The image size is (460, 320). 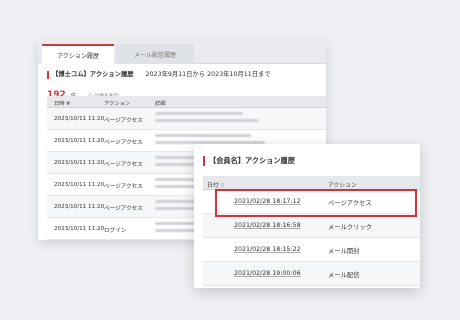 I want to click on tab-mail-history: メール配信履歴, so click(x=155, y=54).